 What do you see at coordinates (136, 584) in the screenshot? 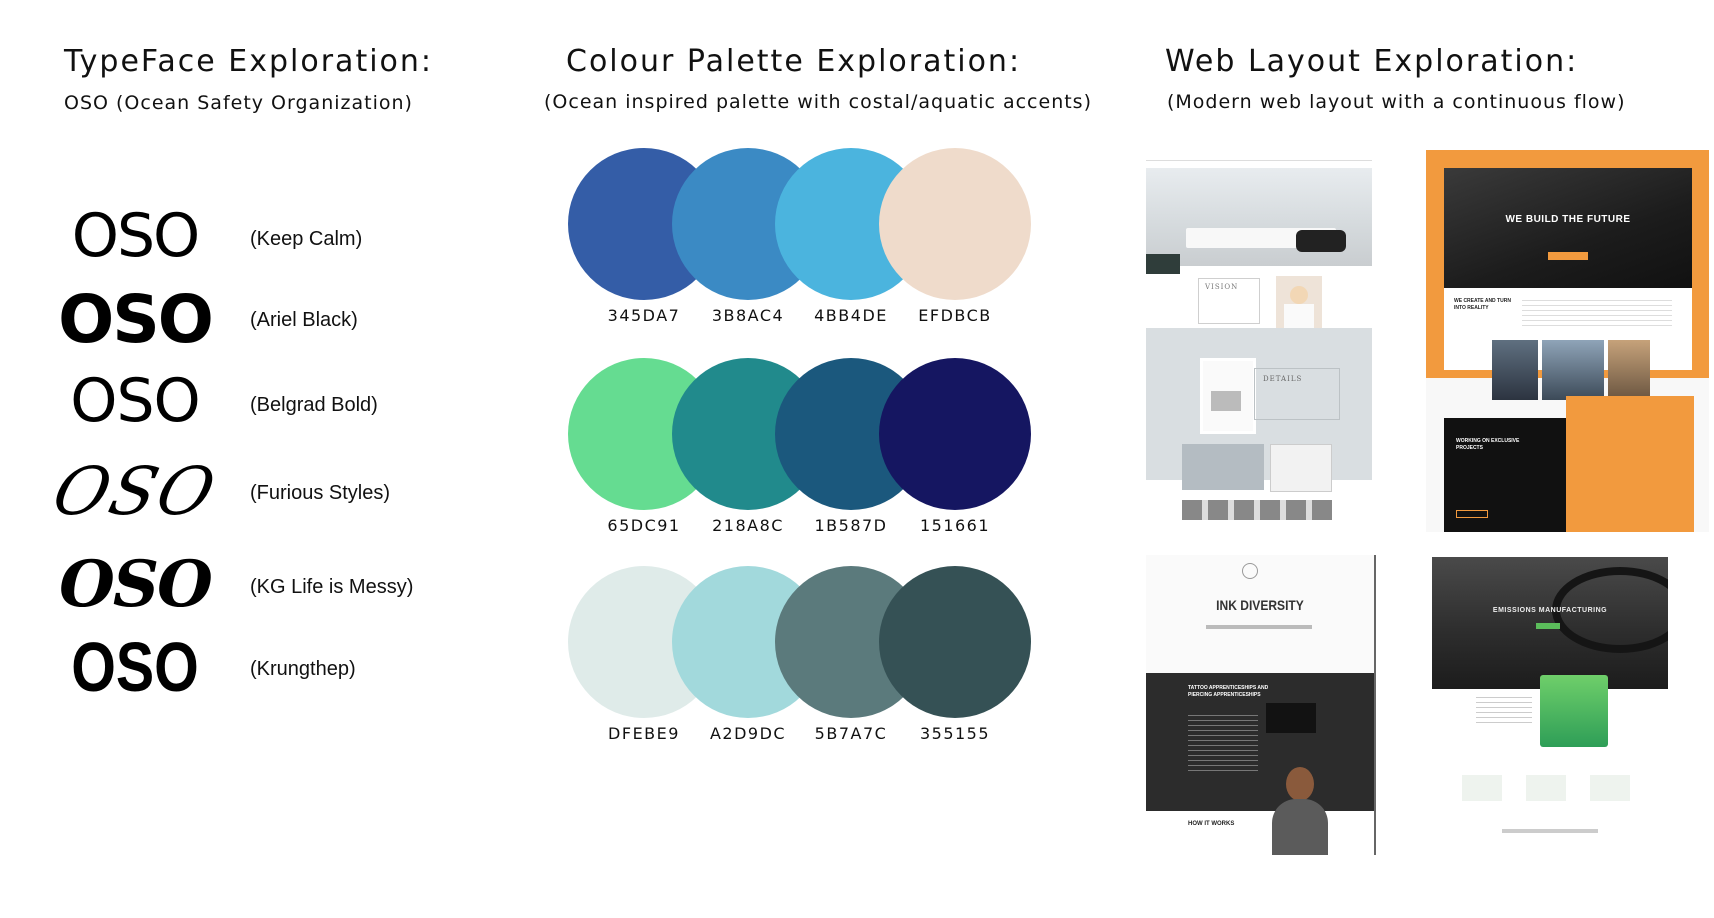
I see `oso-sample-kg-life-is-messy: OSO` at bounding box center [136, 584].